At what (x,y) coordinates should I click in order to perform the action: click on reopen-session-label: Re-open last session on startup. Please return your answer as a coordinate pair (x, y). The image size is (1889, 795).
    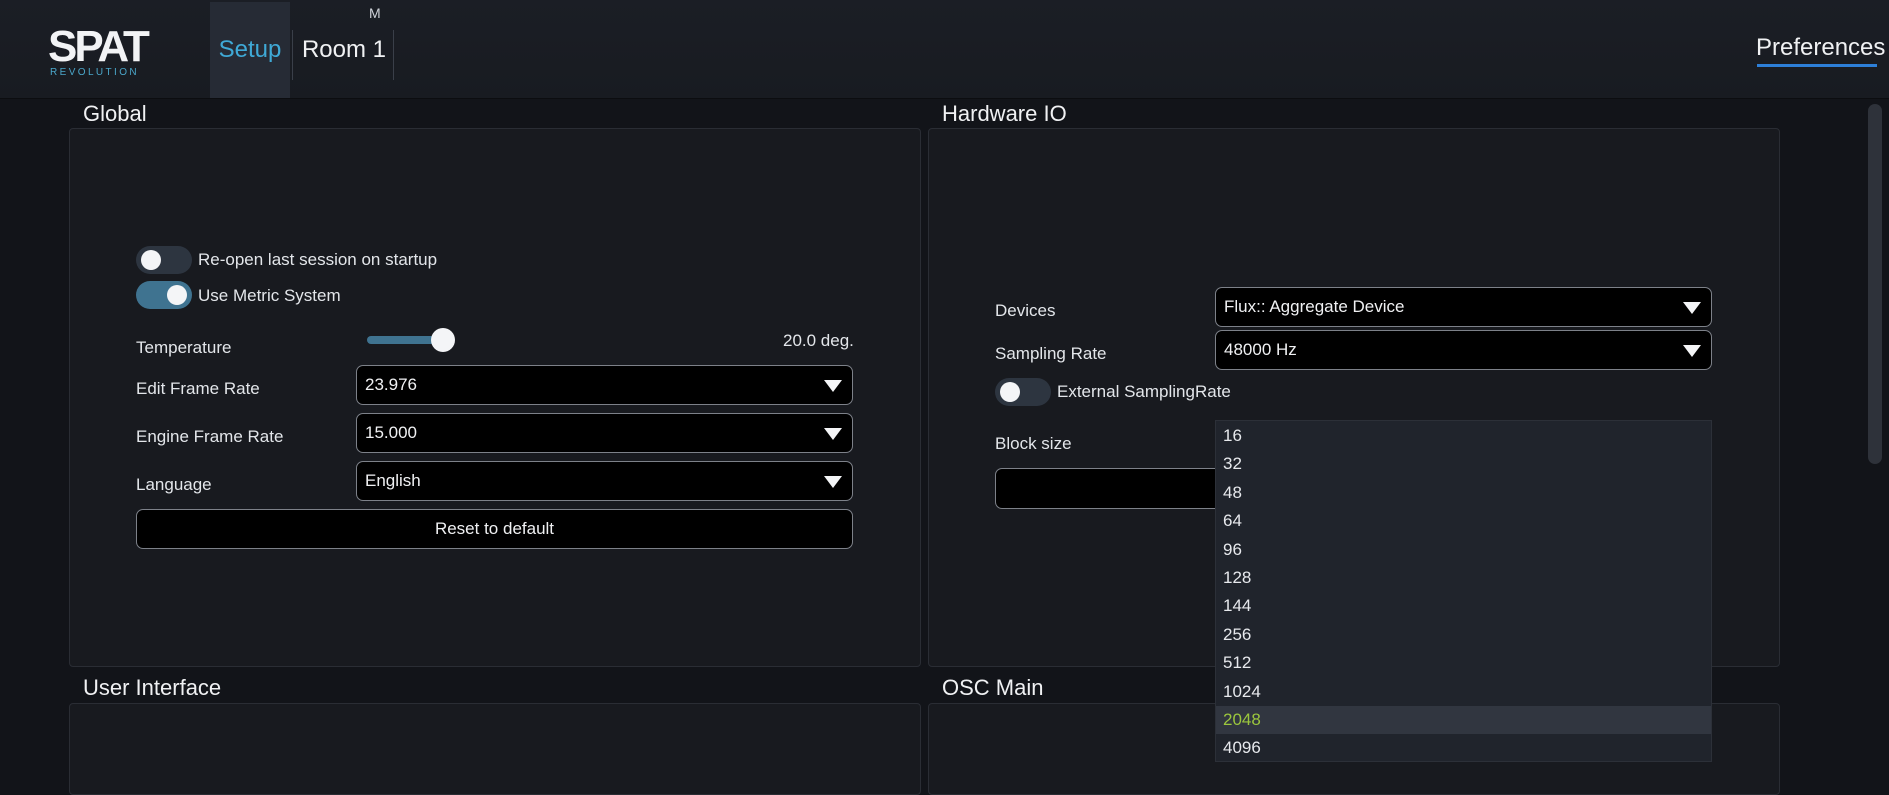
    Looking at the image, I should click on (318, 259).